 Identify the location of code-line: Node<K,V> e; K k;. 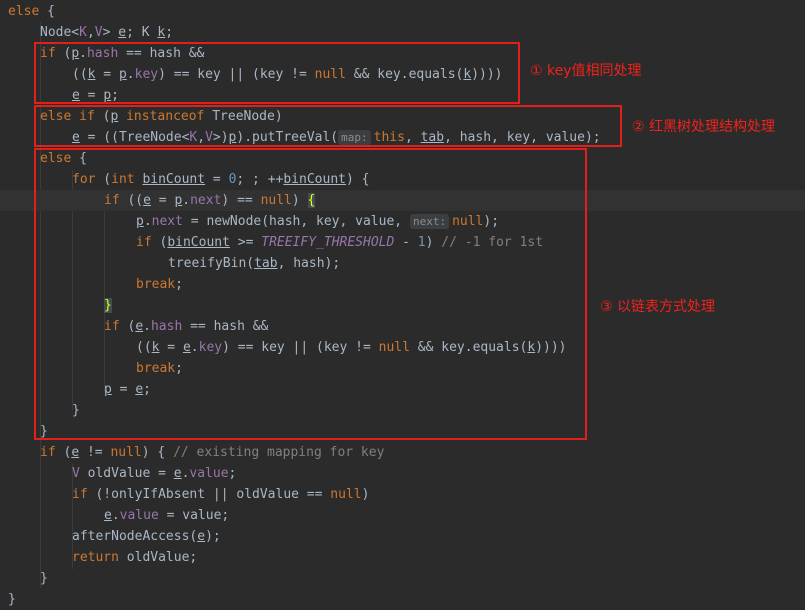
(422, 32).